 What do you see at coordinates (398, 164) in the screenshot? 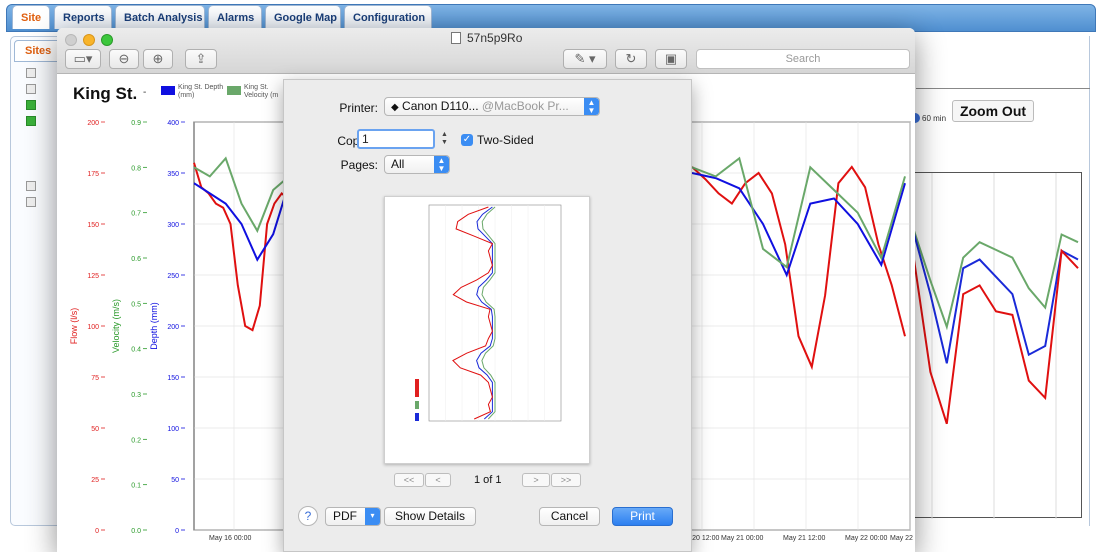
I see `pages-value: All` at bounding box center [398, 164].